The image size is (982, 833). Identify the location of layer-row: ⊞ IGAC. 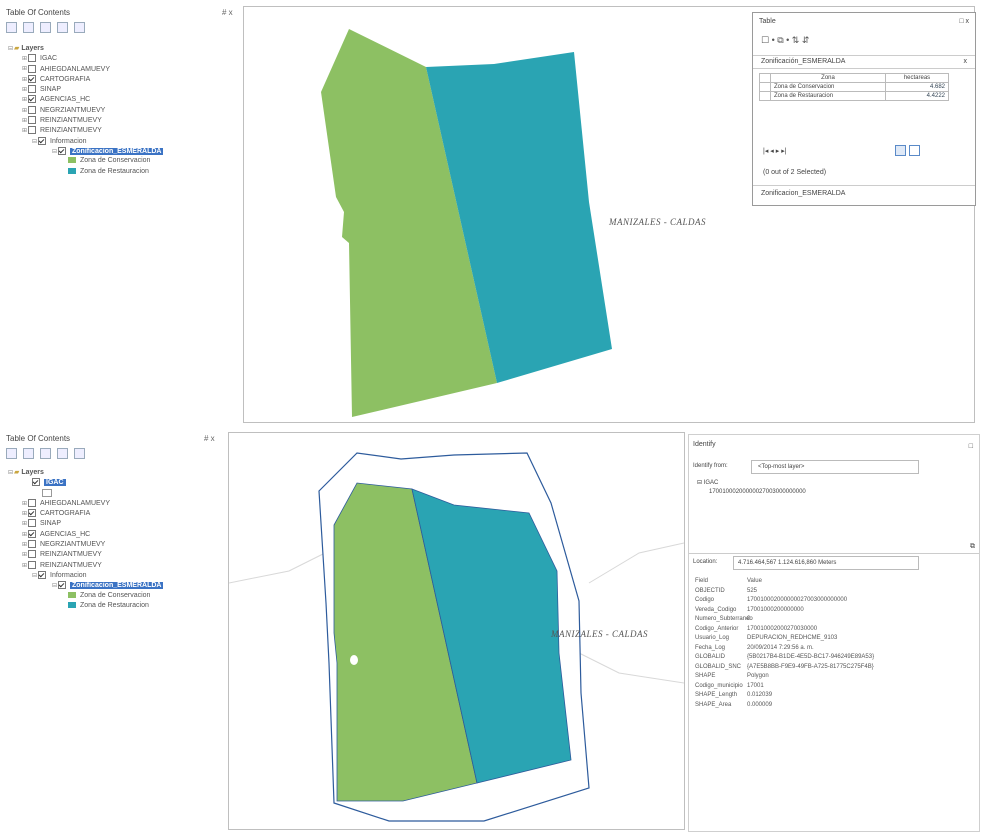
(85, 59).